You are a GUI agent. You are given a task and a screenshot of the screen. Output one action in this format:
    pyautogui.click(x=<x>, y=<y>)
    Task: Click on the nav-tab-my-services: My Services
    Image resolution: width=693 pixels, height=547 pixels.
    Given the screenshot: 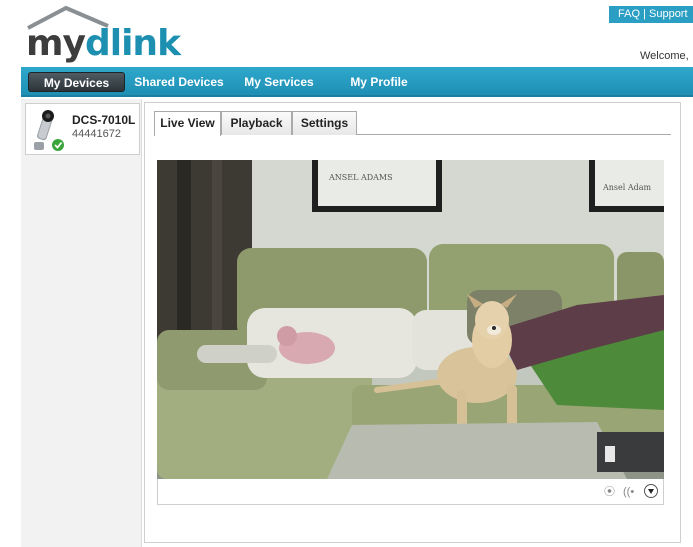 What is the action you would take?
    pyautogui.click(x=279, y=82)
    